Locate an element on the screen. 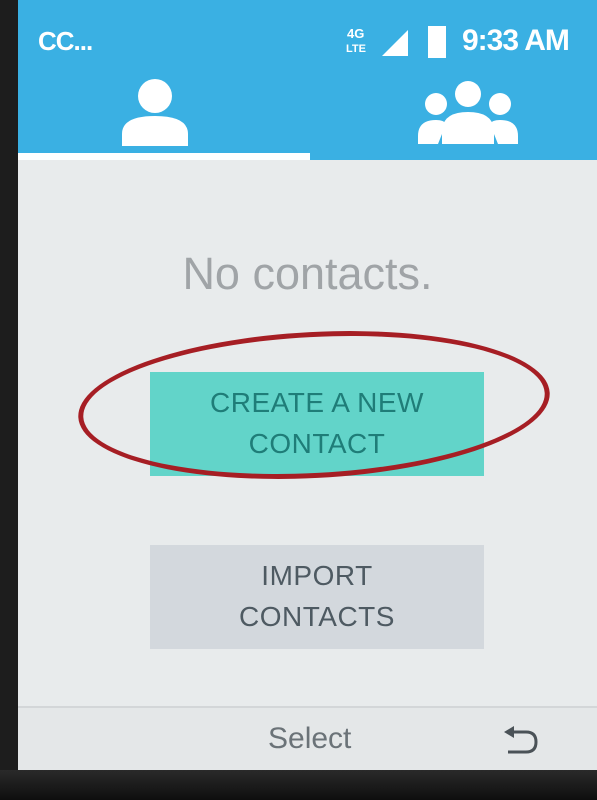 This screenshot has width=597, height=800. tab-groups is located at coordinates (453, 115).